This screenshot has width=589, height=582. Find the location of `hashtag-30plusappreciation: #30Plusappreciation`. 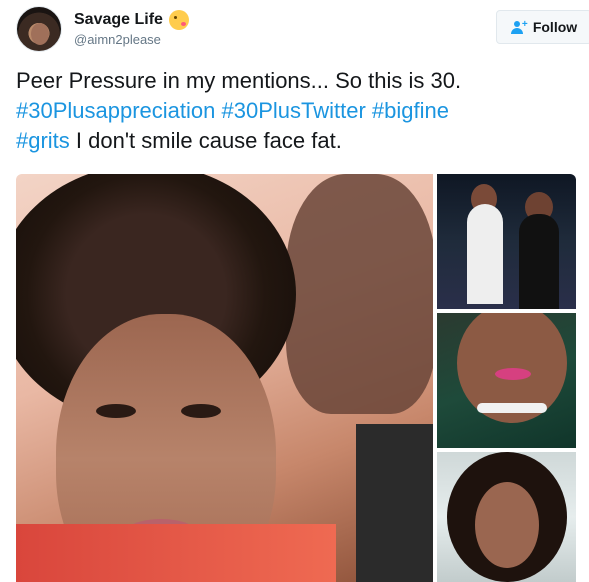

hashtag-30plusappreciation: #30Plusappreciation is located at coordinates (115, 110).